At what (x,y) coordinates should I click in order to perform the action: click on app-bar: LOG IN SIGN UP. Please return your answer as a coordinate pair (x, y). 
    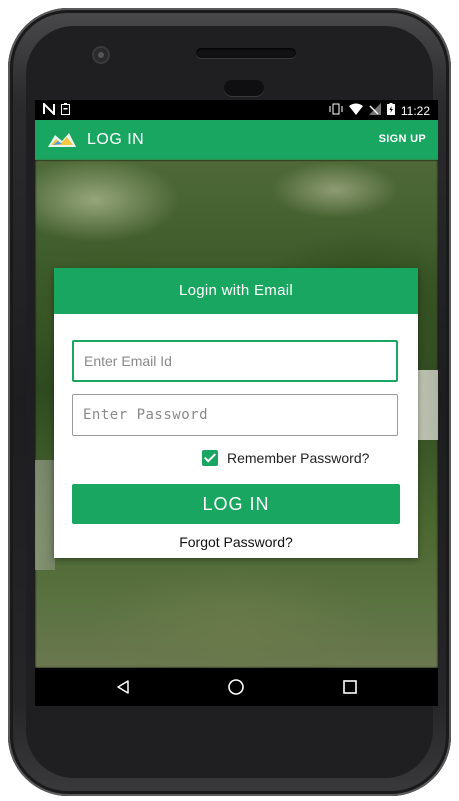
    Looking at the image, I should click on (236, 140).